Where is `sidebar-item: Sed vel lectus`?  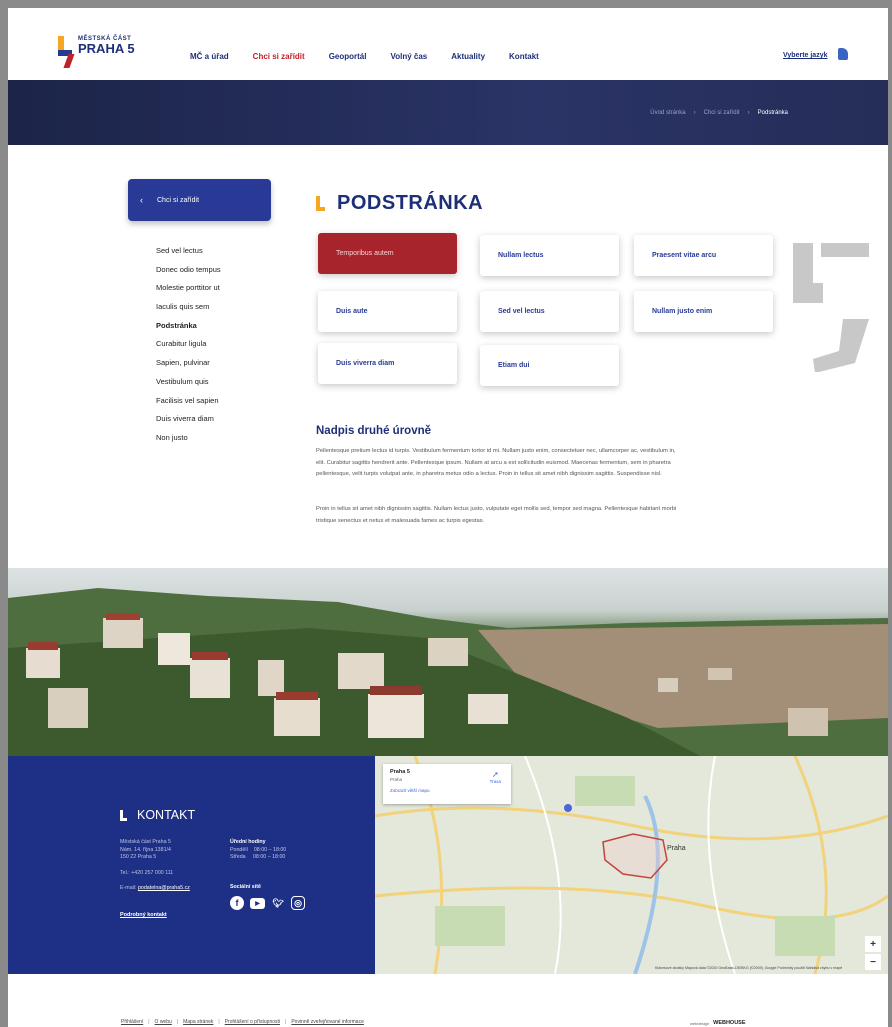
sidebar-item: Sed vel lectus is located at coordinates (188, 251).